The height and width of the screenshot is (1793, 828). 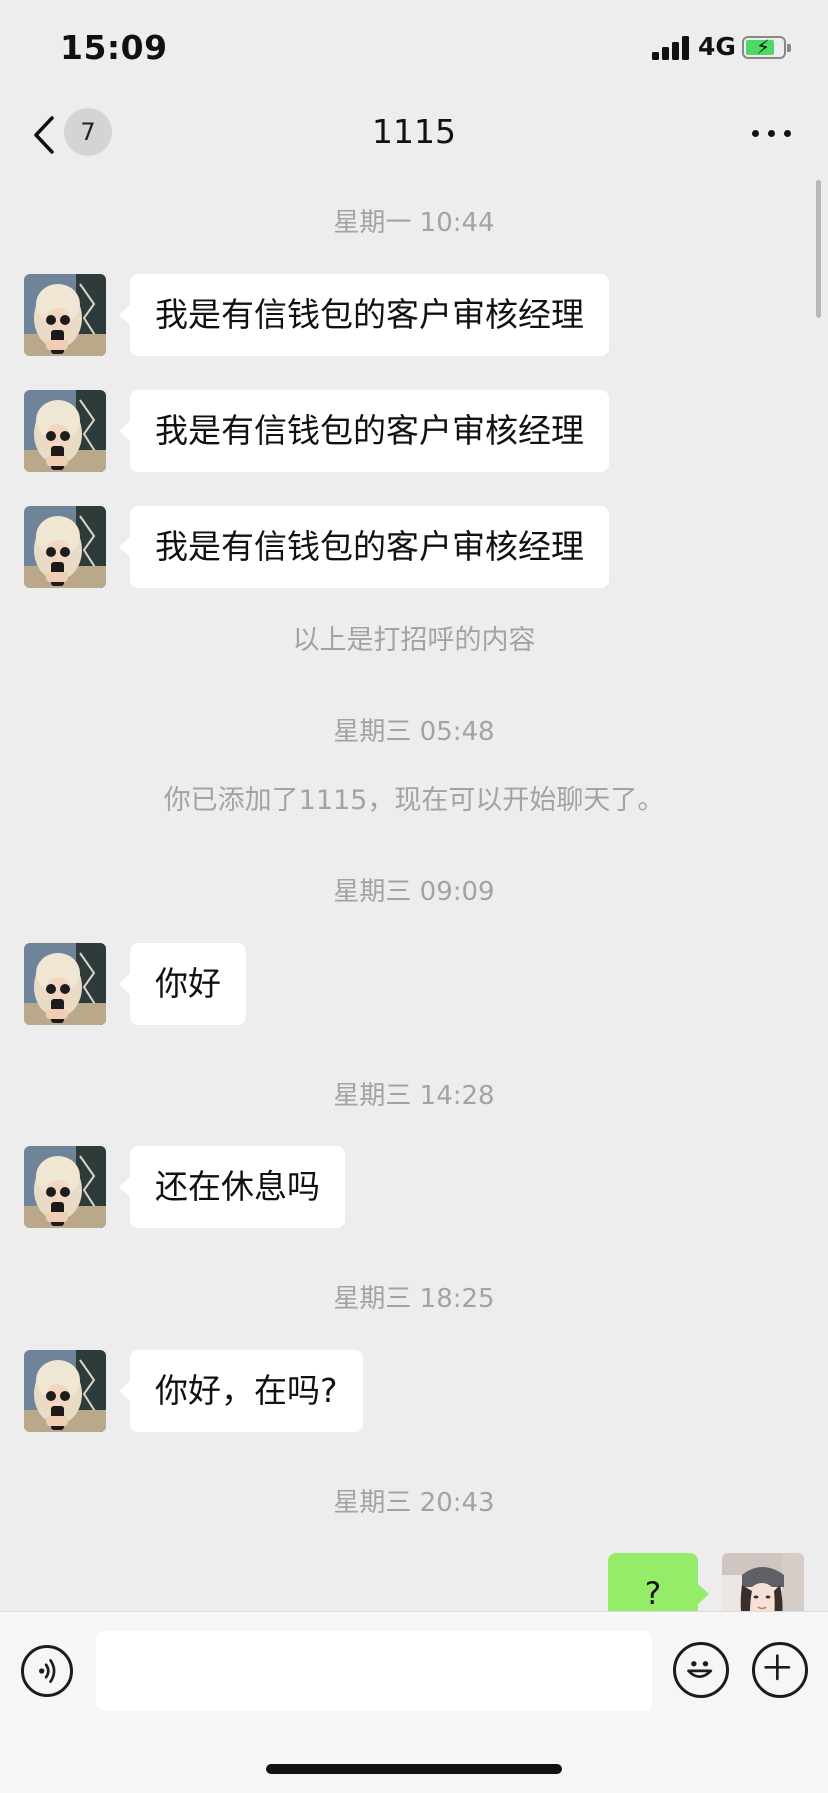 What do you see at coordinates (414, 732) in the screenshot?
I see `message-timestamp: 星期三 05:48` at bounding box center [414, 732].